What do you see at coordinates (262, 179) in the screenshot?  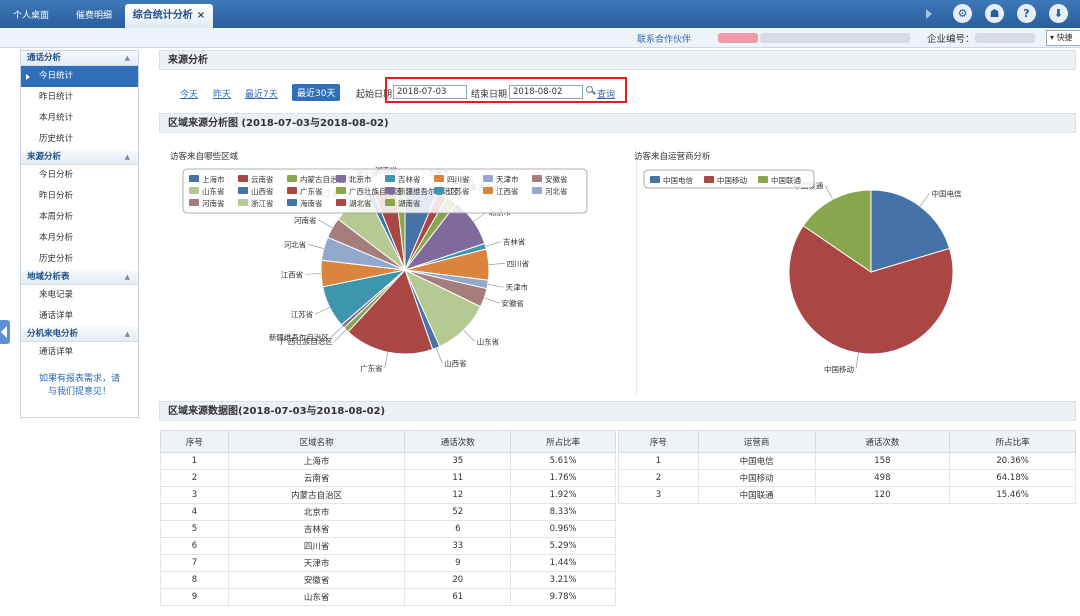 I see `legend-label: 云南省` at bounding box center [262, 179].